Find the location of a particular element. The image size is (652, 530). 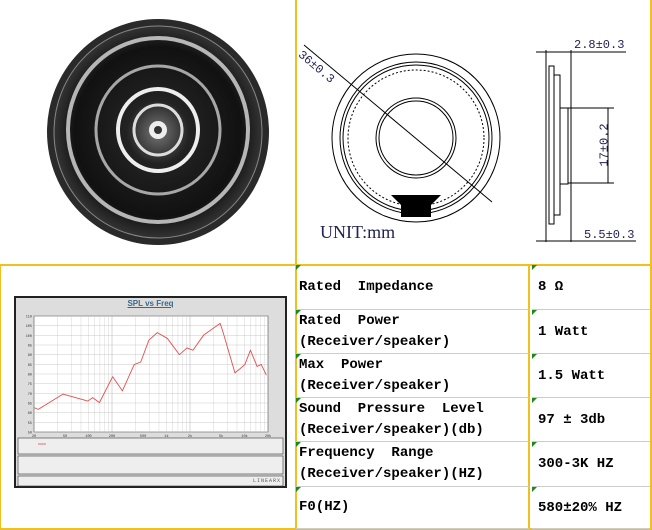

y-tick-label: 55 is located at coordinates (30, 424).